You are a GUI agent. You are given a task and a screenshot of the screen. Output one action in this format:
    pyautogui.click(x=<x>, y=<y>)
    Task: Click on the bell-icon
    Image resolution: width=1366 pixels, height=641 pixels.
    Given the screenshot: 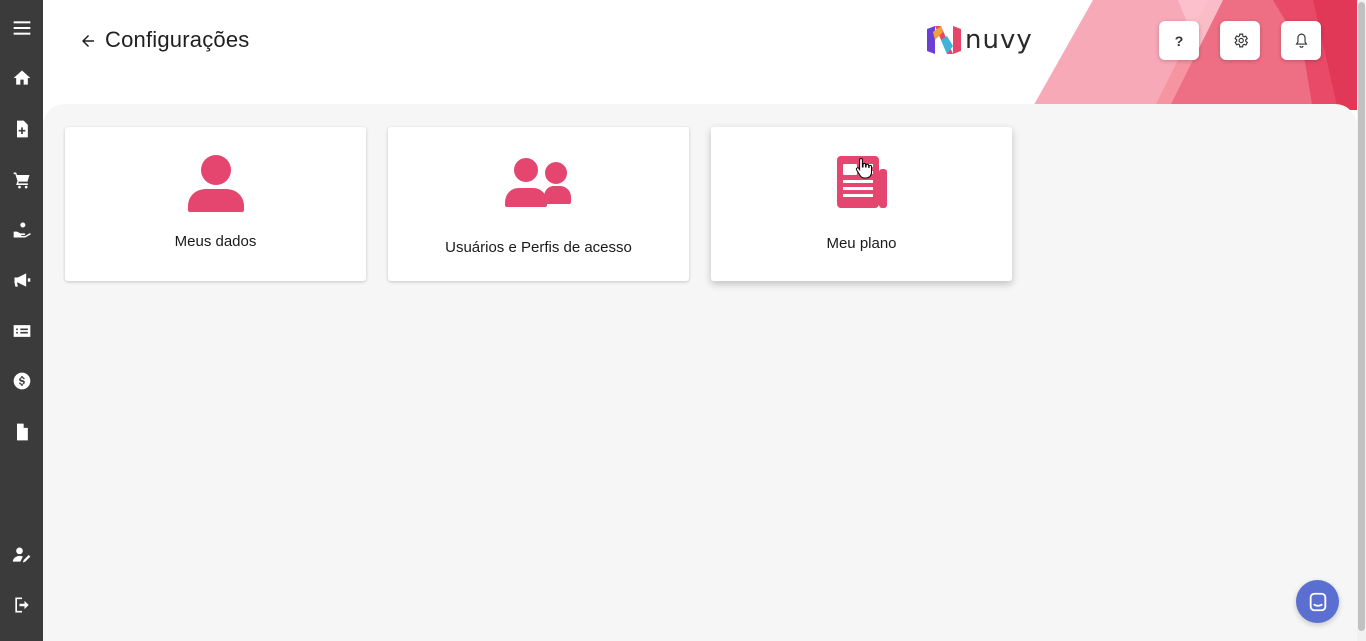 What is the action you would take?
    pyautogui.click(x=1301, y=40)
    